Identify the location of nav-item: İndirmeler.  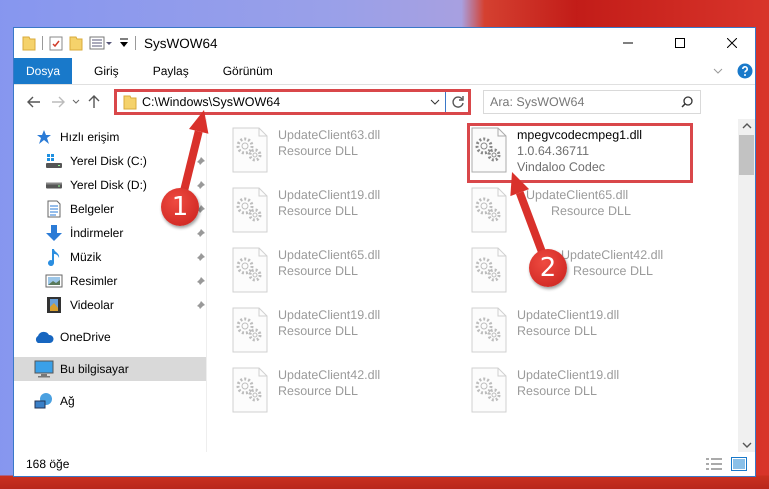
(84, 233).